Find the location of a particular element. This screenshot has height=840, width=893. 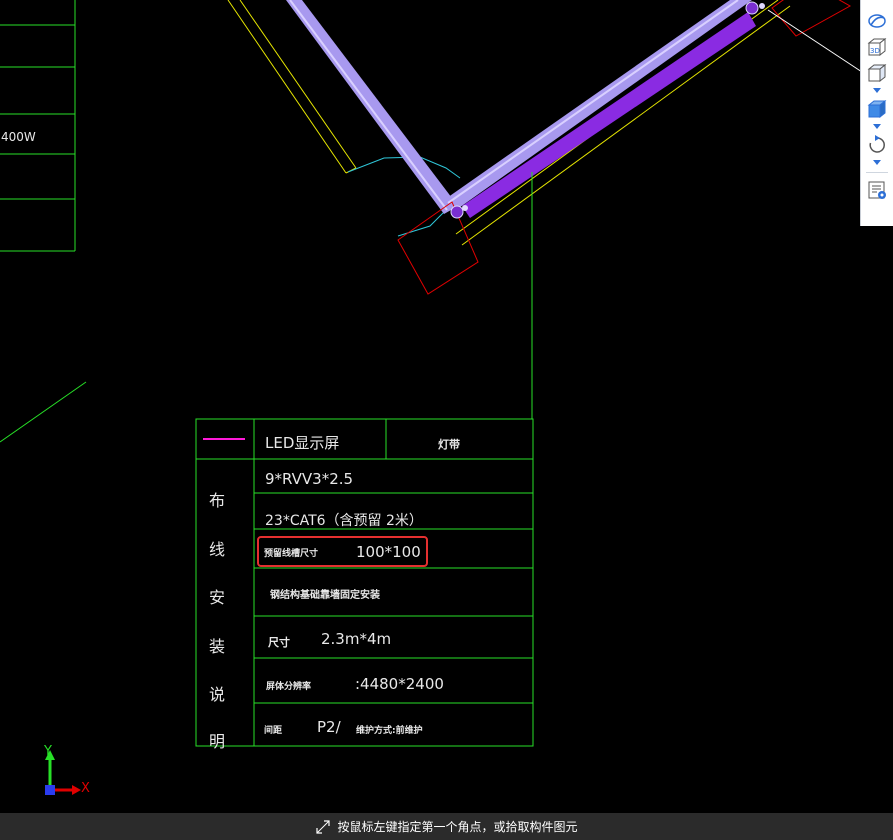

rotate-dropdown is located at coordinates (877, 163).